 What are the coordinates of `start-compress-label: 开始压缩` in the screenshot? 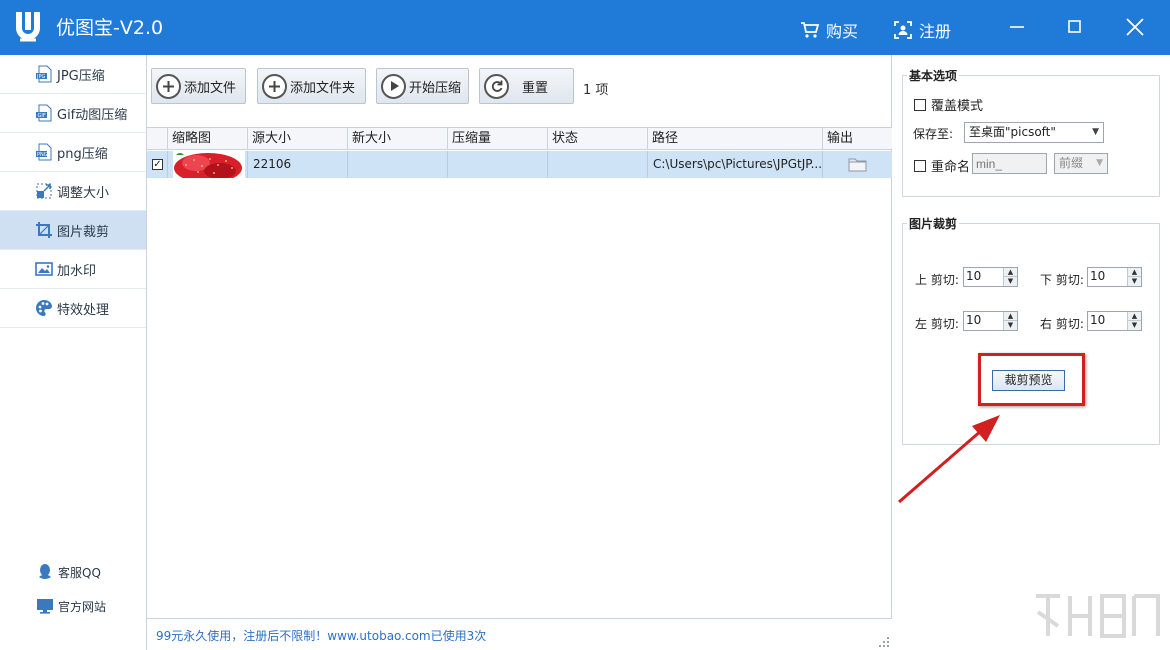 It's located at (435, 88).